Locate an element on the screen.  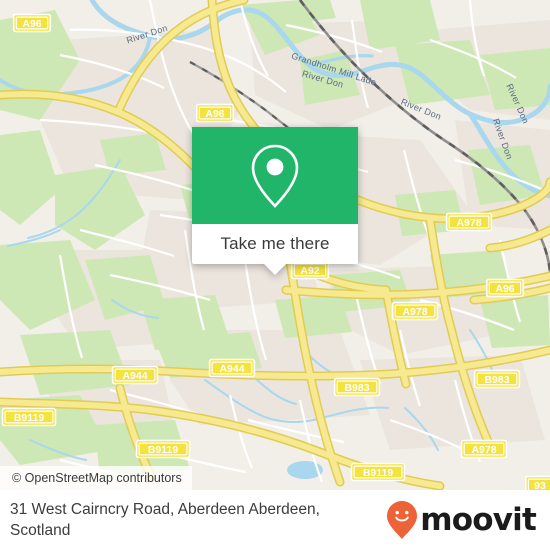
map-popup-callout: Take me there is located at coordinates (275, 201).